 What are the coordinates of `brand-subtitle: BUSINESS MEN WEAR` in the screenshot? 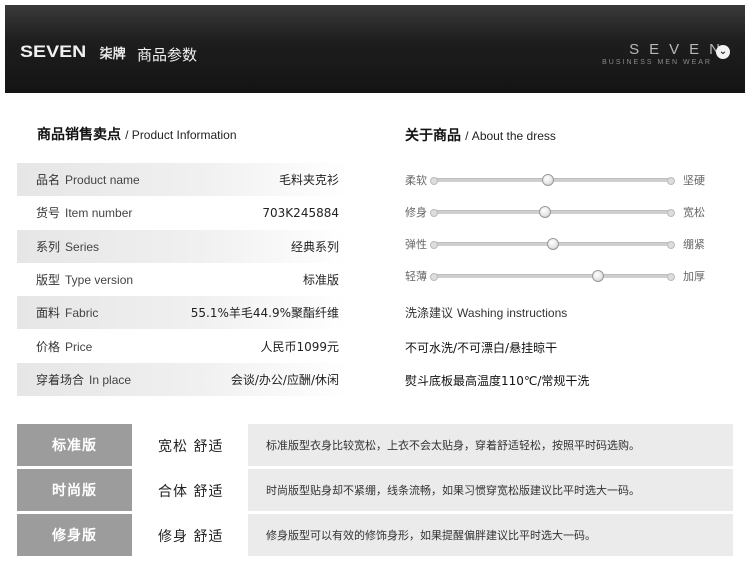 It's located at (657, 62).